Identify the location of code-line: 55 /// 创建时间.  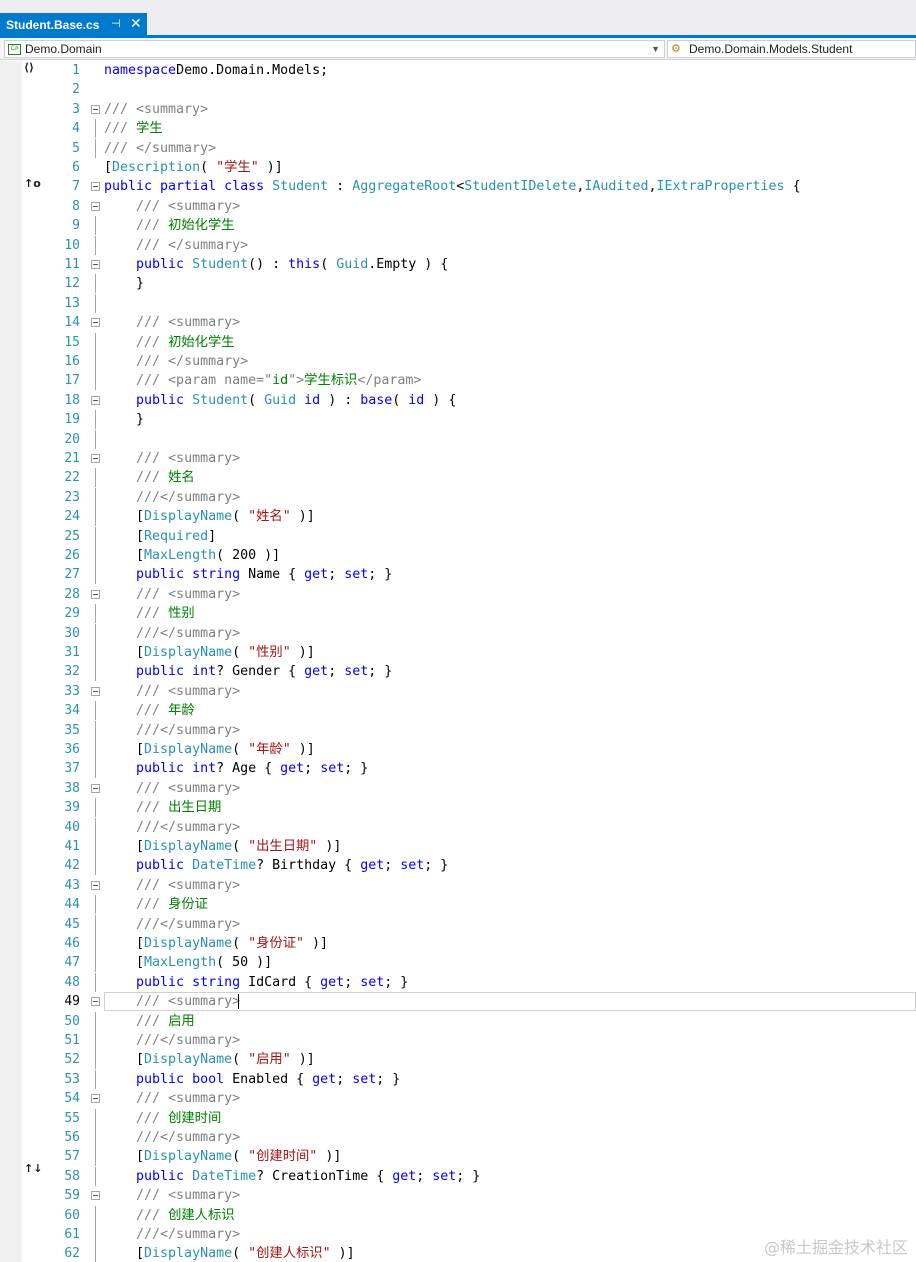
(458, 1118).